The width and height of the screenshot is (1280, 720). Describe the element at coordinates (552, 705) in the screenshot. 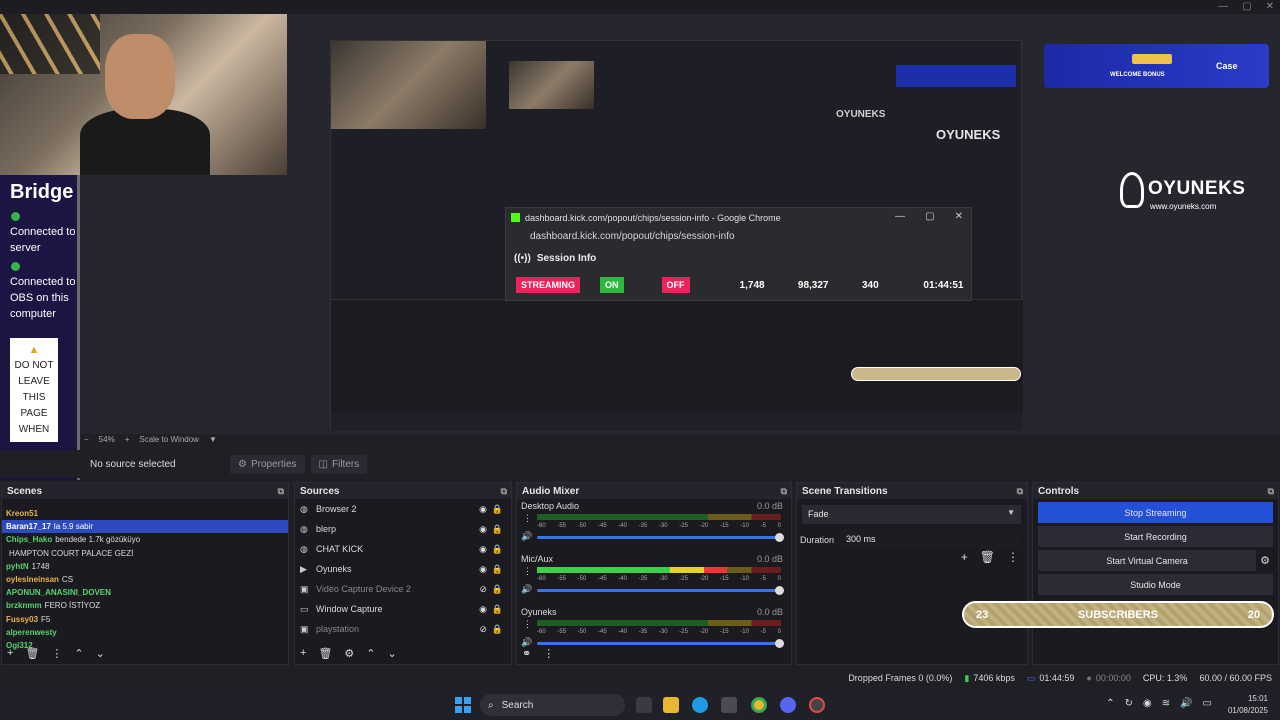

I see `taskbar-search: ⌕ Search` at that location.